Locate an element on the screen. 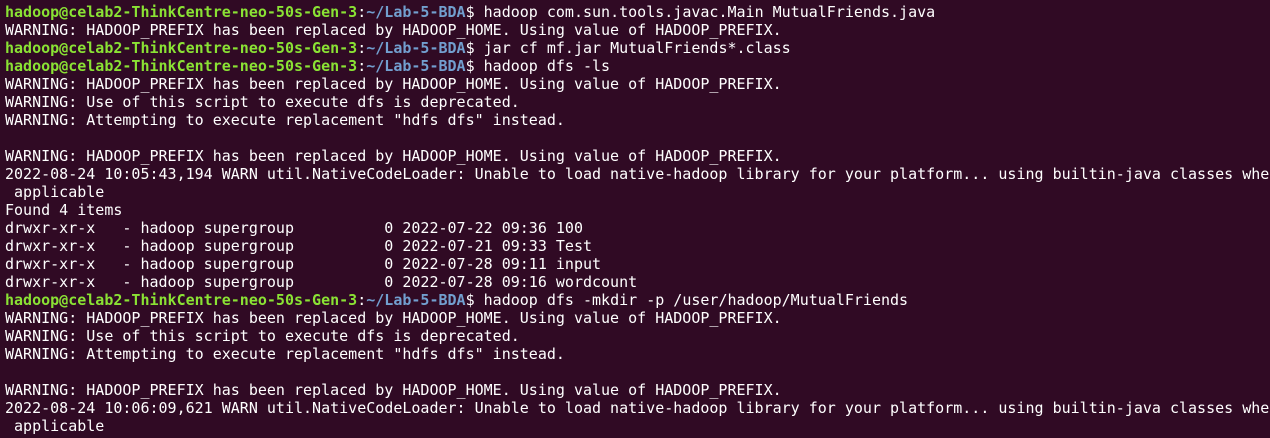  command-text: jar cf mf.jar MutualFriends*.class is located at coordinates (632, 48).